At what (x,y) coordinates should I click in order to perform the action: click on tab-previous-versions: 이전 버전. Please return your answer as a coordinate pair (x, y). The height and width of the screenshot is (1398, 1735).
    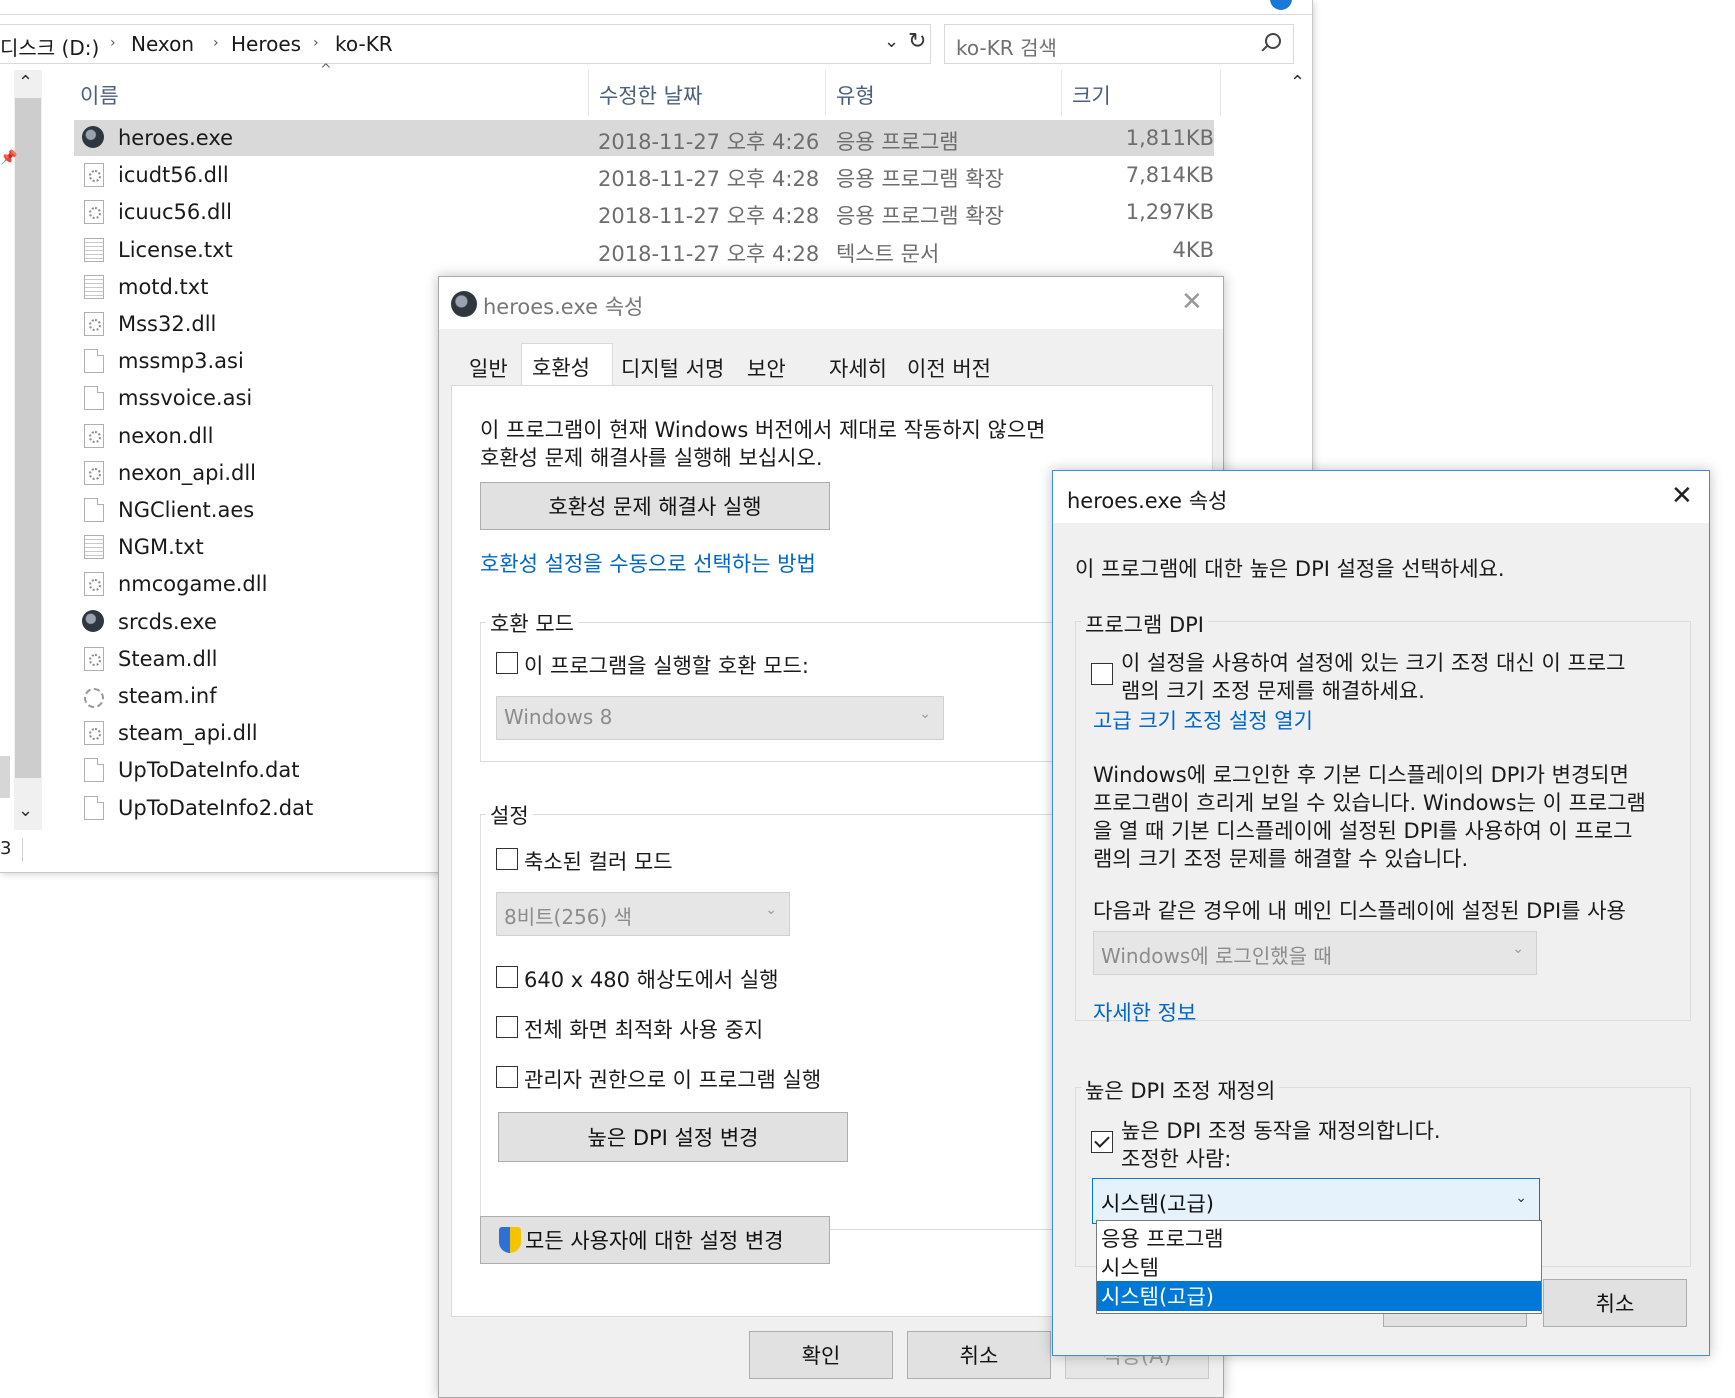
    Looking at the image, I should click on (957, 366).